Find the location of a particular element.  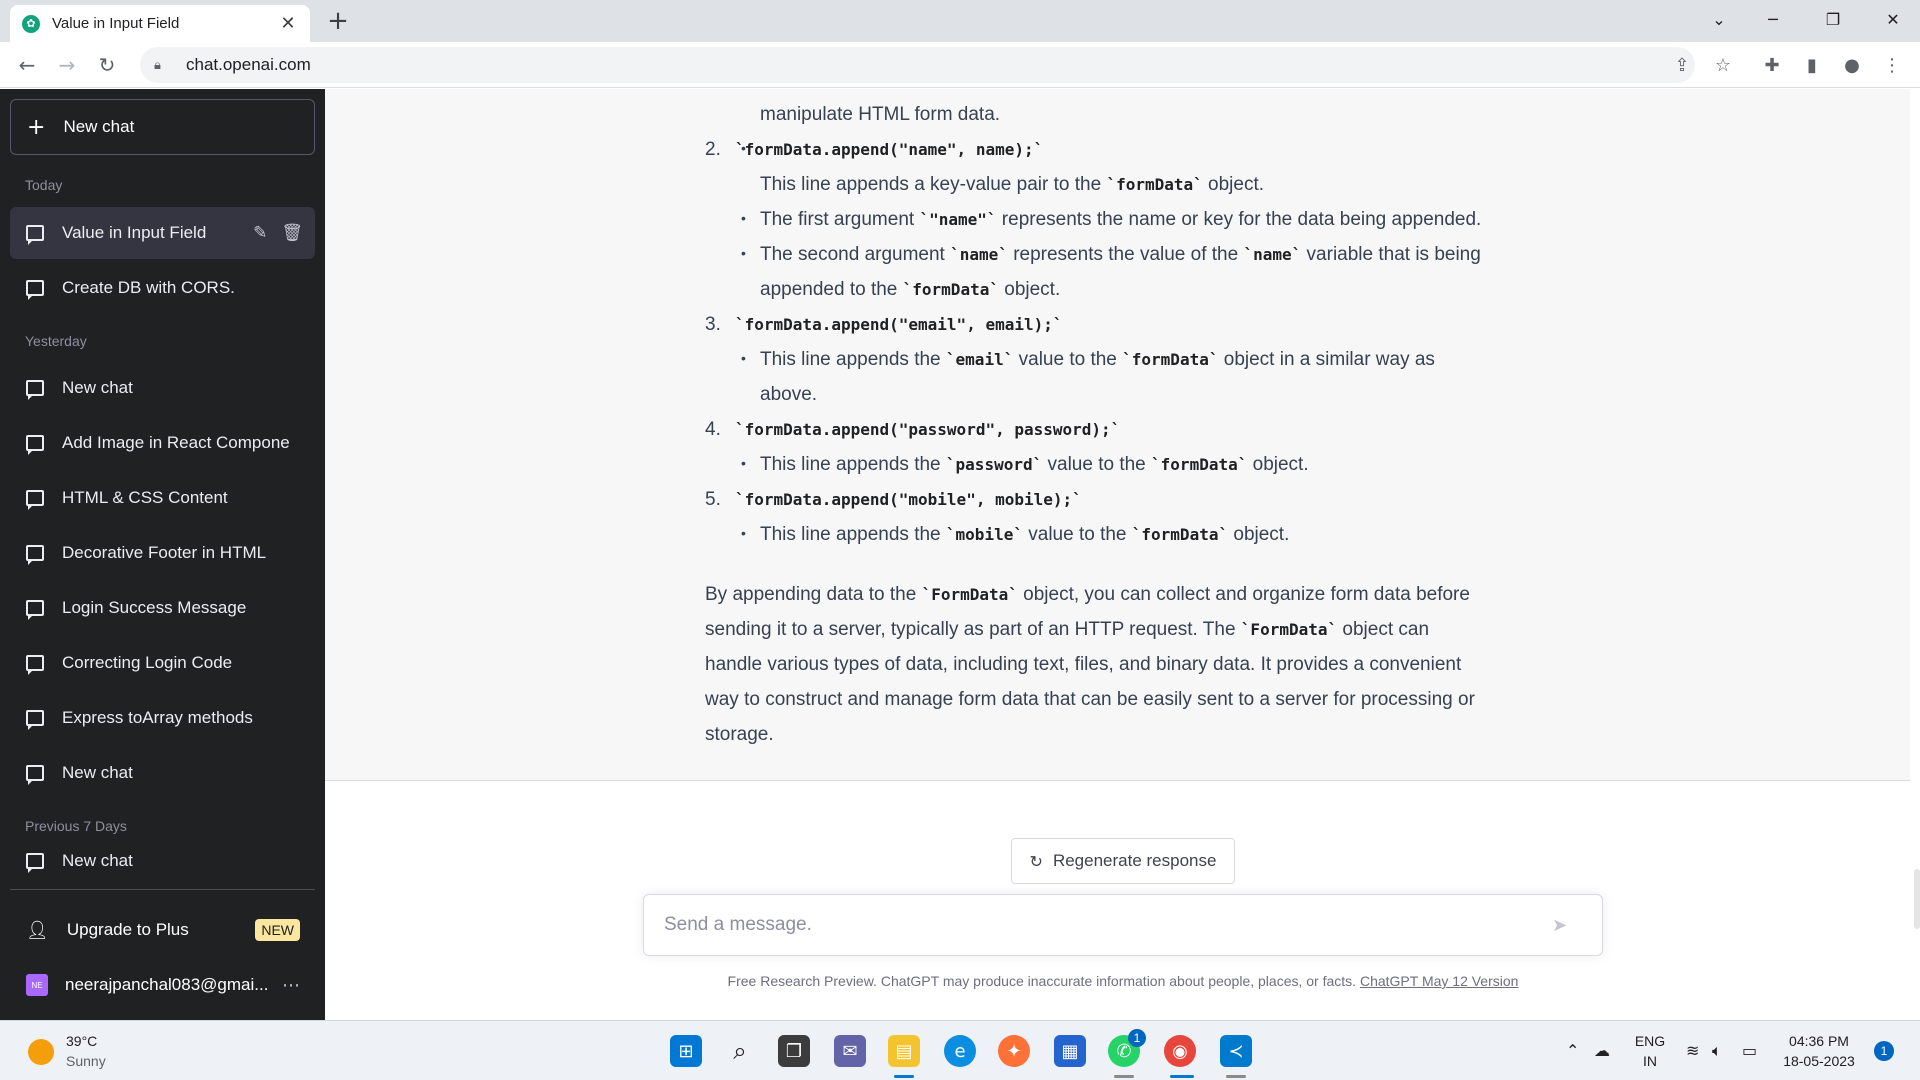

teams-chat-icon: ✉ is located at coordinates (850, 1051).